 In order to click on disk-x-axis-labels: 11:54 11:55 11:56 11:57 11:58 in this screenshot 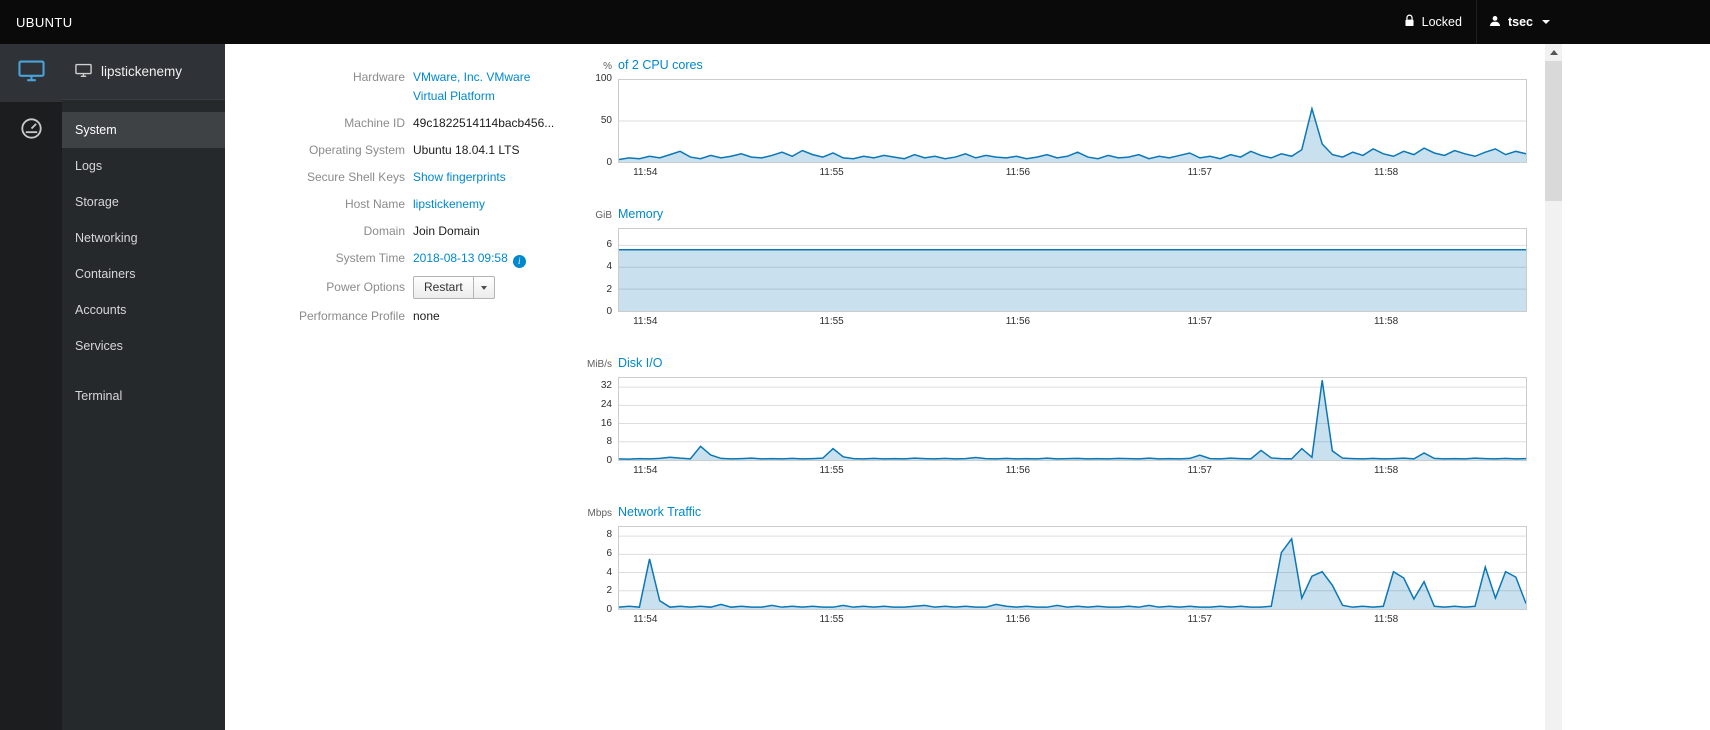, I will do `click(1016, 470)`.